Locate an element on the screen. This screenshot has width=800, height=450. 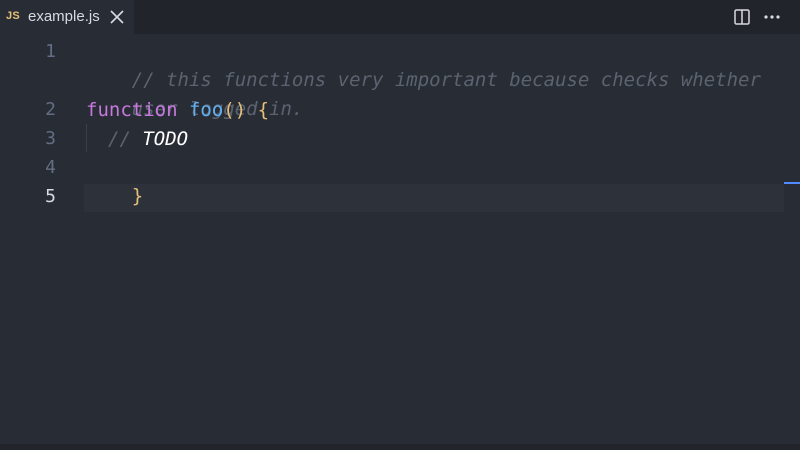
line-number-active: 5 is located at coordinates (50, 196).